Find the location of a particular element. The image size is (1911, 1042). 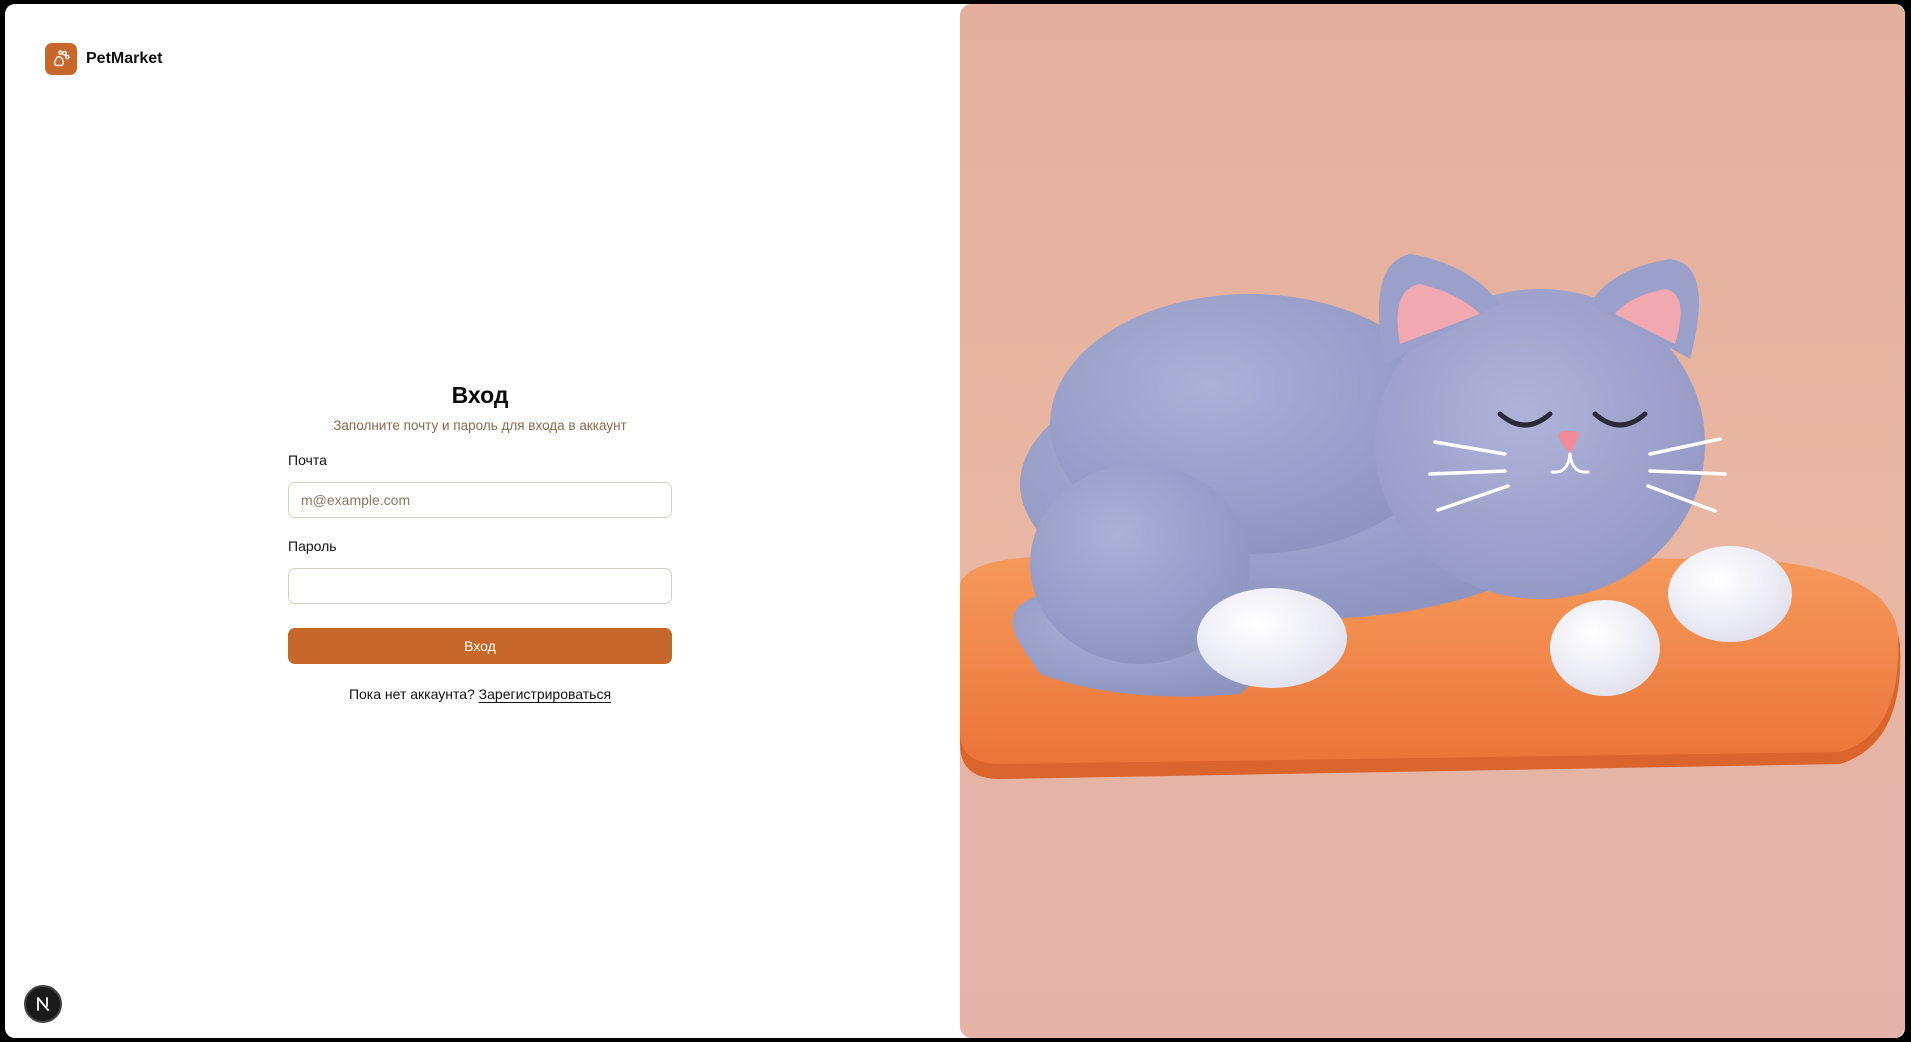

brand: PetMarket is located at coordinates (103, 59).